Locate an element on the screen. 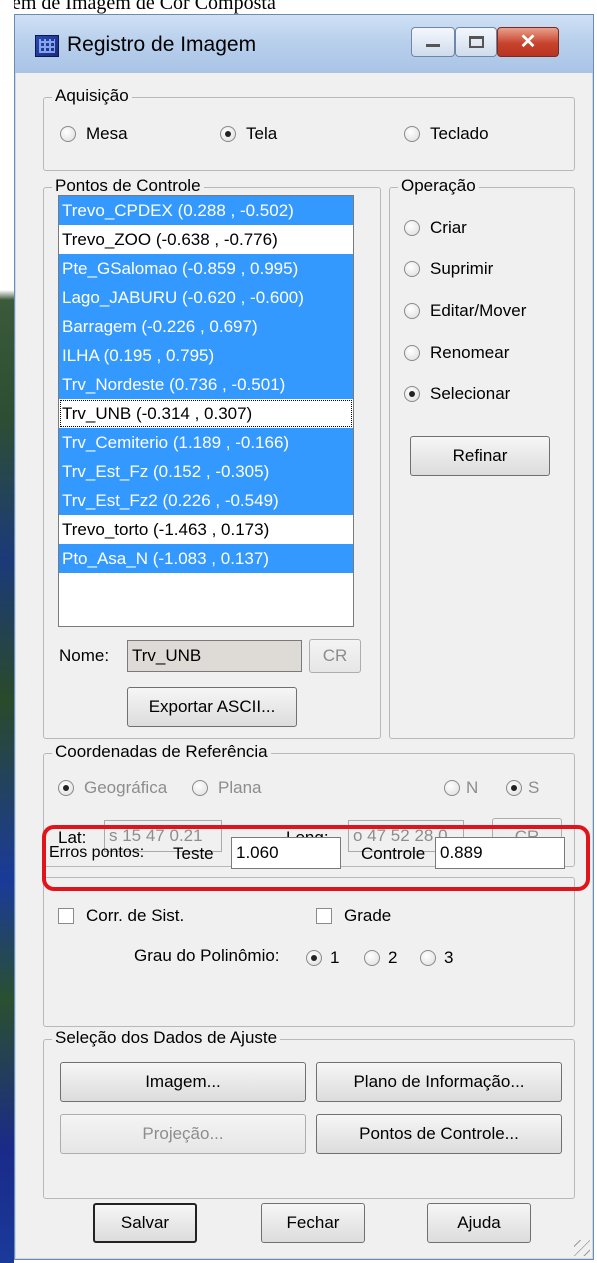 The image size is (597, 1263). operacao-legend: Operação is located at coordinates (438, 186).